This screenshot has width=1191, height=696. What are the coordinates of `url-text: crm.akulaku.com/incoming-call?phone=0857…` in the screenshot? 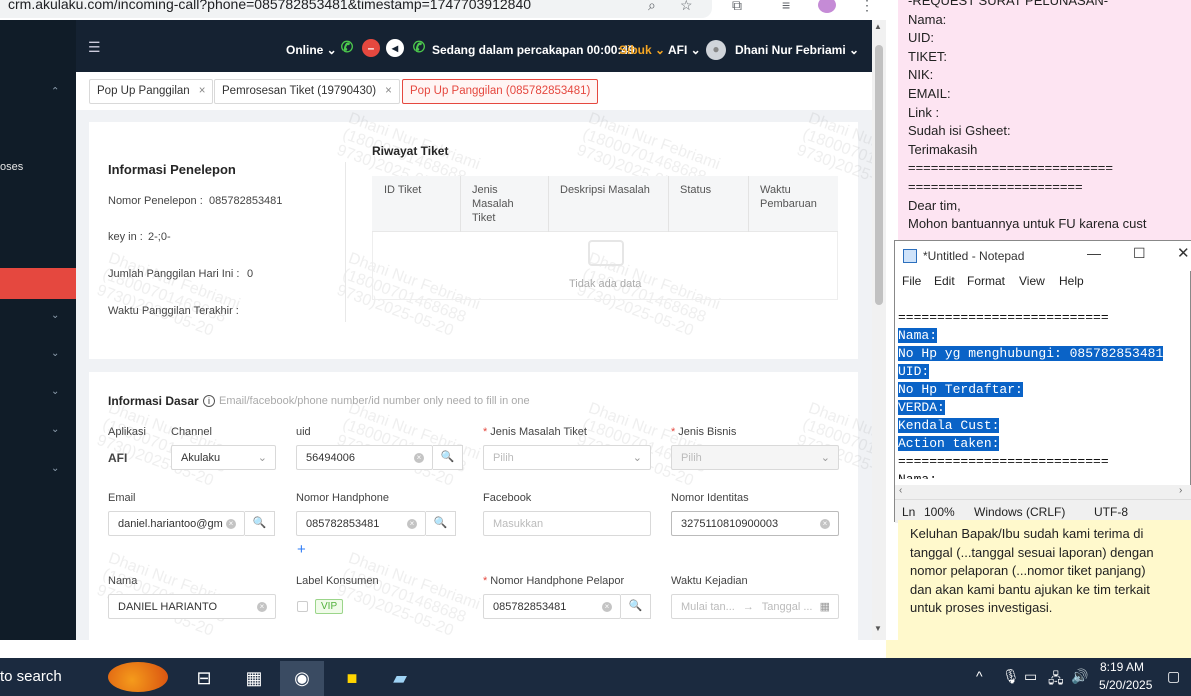 It's located at (269, 6).